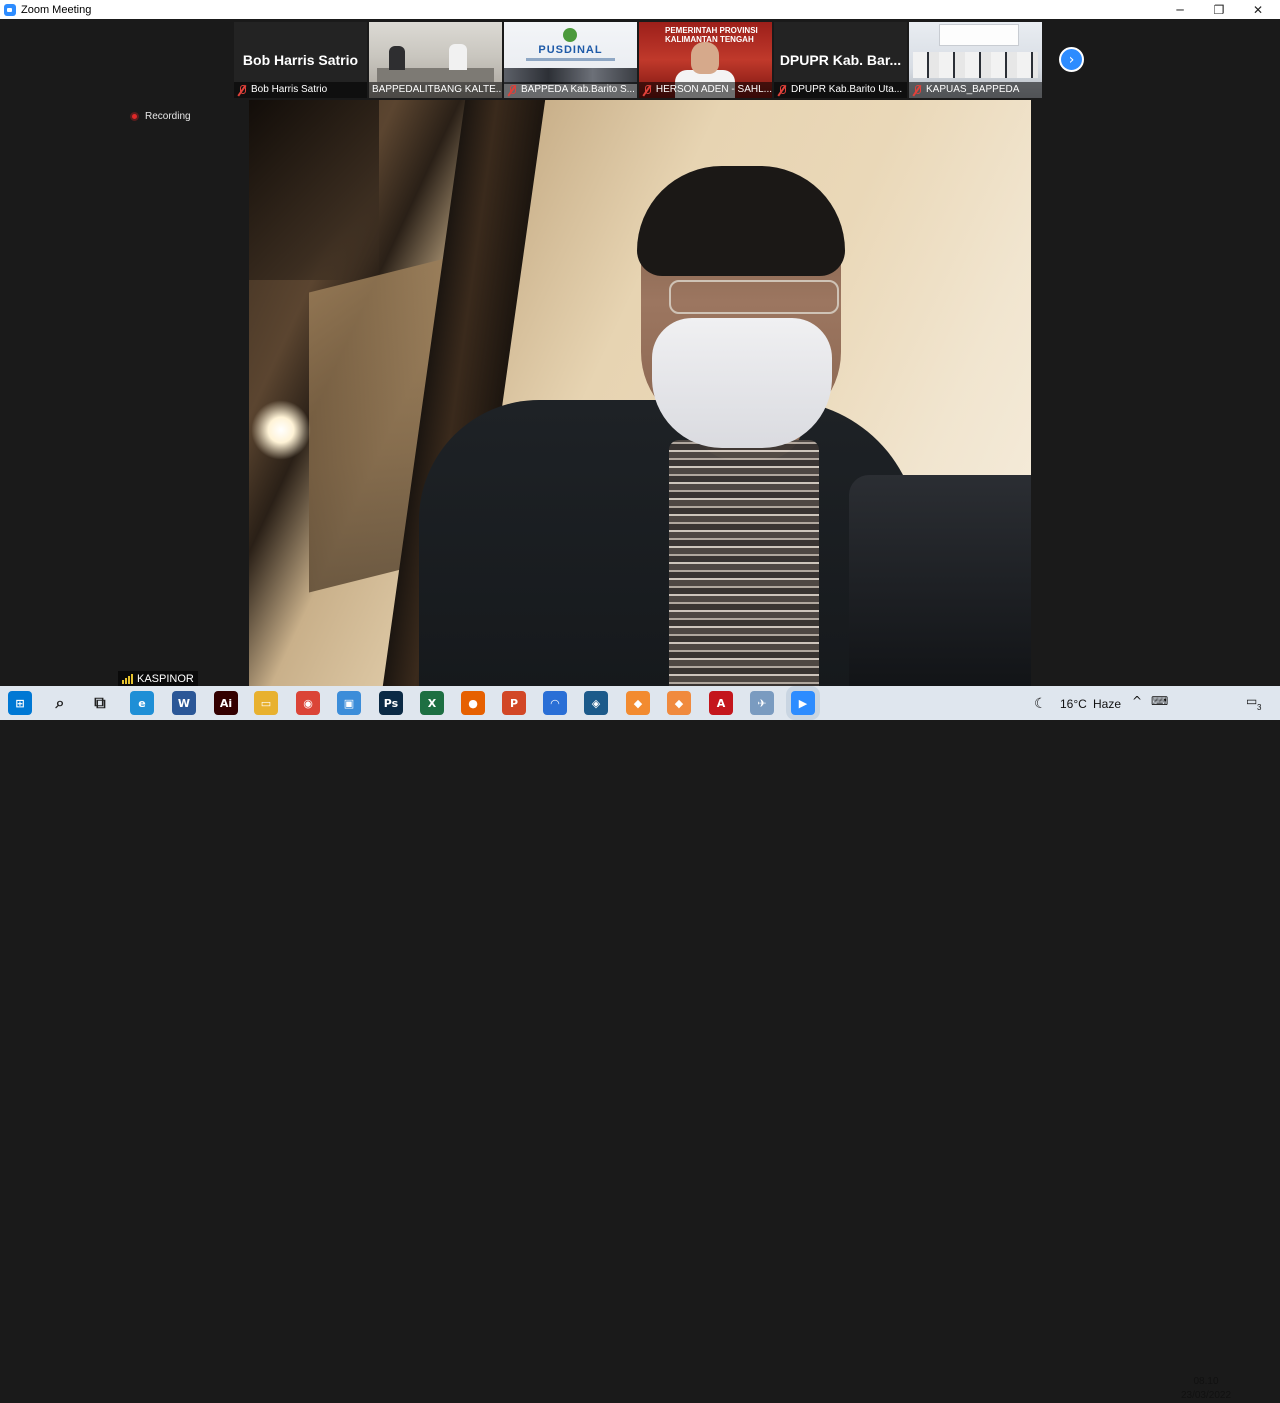  What do you see at coordinates (1206, 1395) in the screenshot?
I see `clock-date: 23/03/2022` at bounding box center [1206, 1395].